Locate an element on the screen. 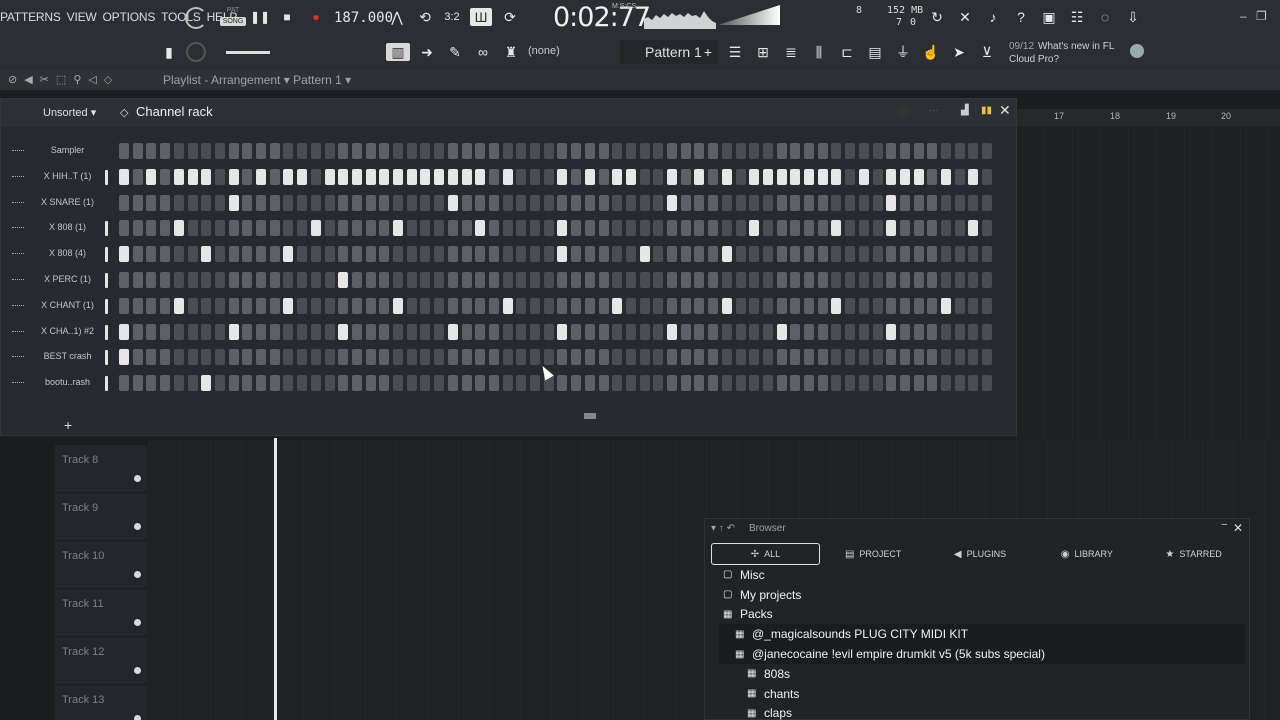 This screenshot has height=720, width=1280. channel-name-button: BEST crash is located at coordinates (67, 356).